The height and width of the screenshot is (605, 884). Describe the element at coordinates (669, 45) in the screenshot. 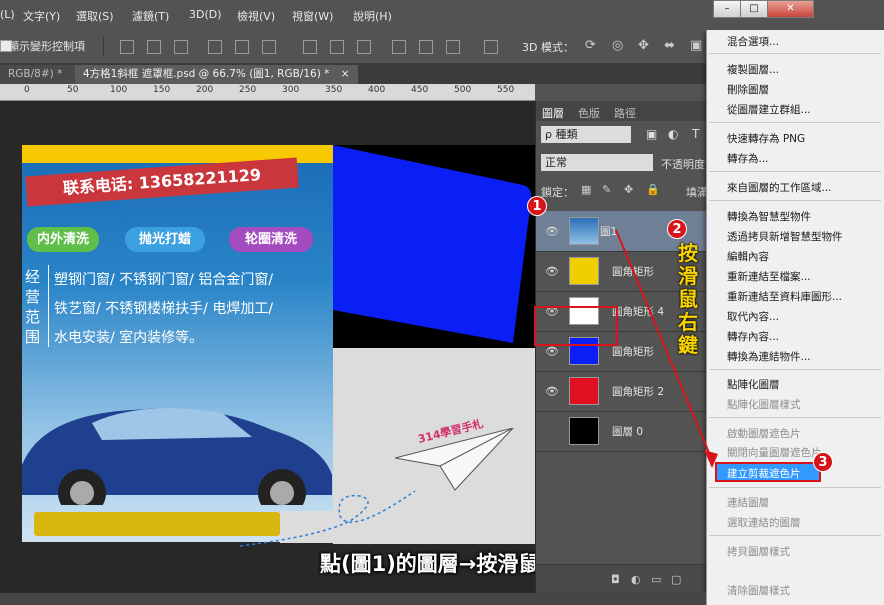

I see `3d-slide-icon: ⬌` at that location.